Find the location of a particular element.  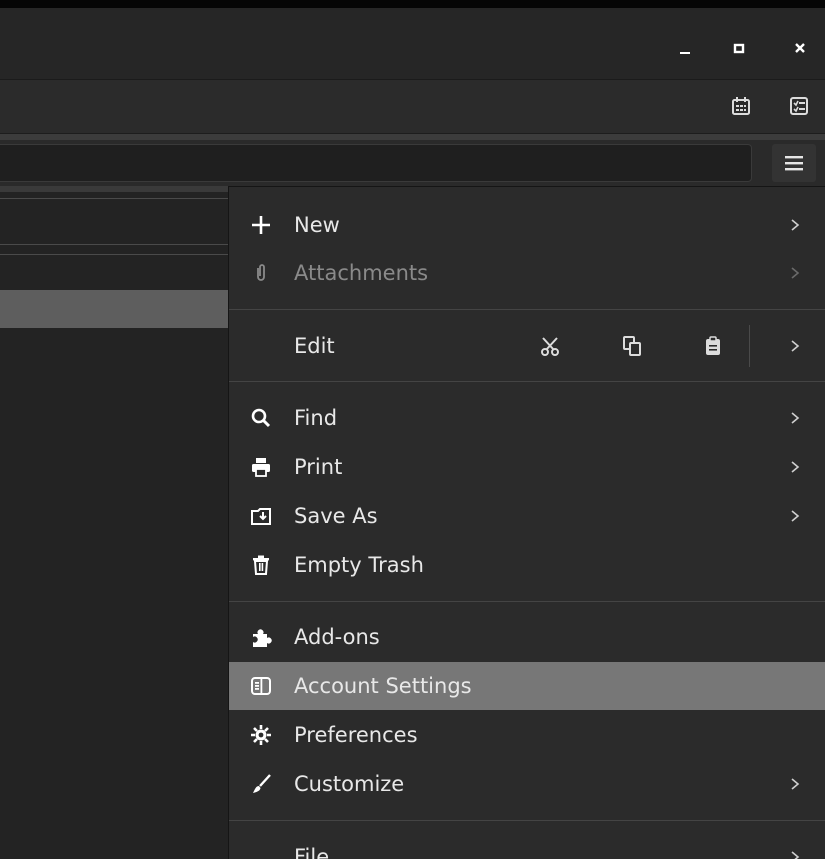

menu-item-print: Print is located at coordinates (527, 467).